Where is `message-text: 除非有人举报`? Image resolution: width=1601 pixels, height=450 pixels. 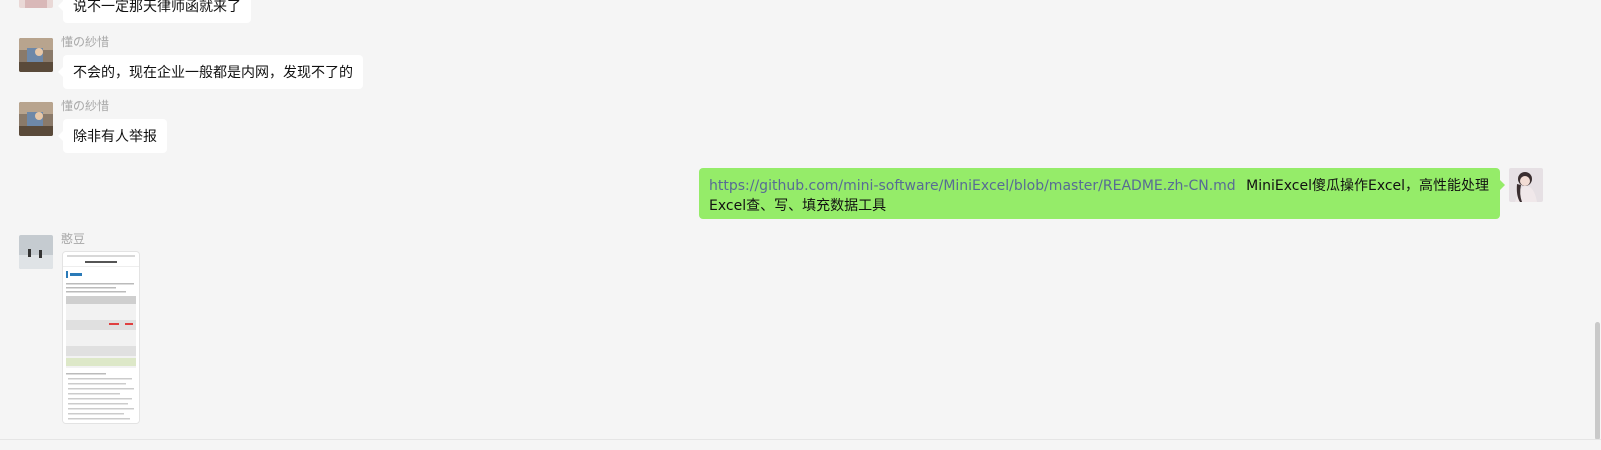
message-text: 除非有人举报 is located at coordinates (115, 137).